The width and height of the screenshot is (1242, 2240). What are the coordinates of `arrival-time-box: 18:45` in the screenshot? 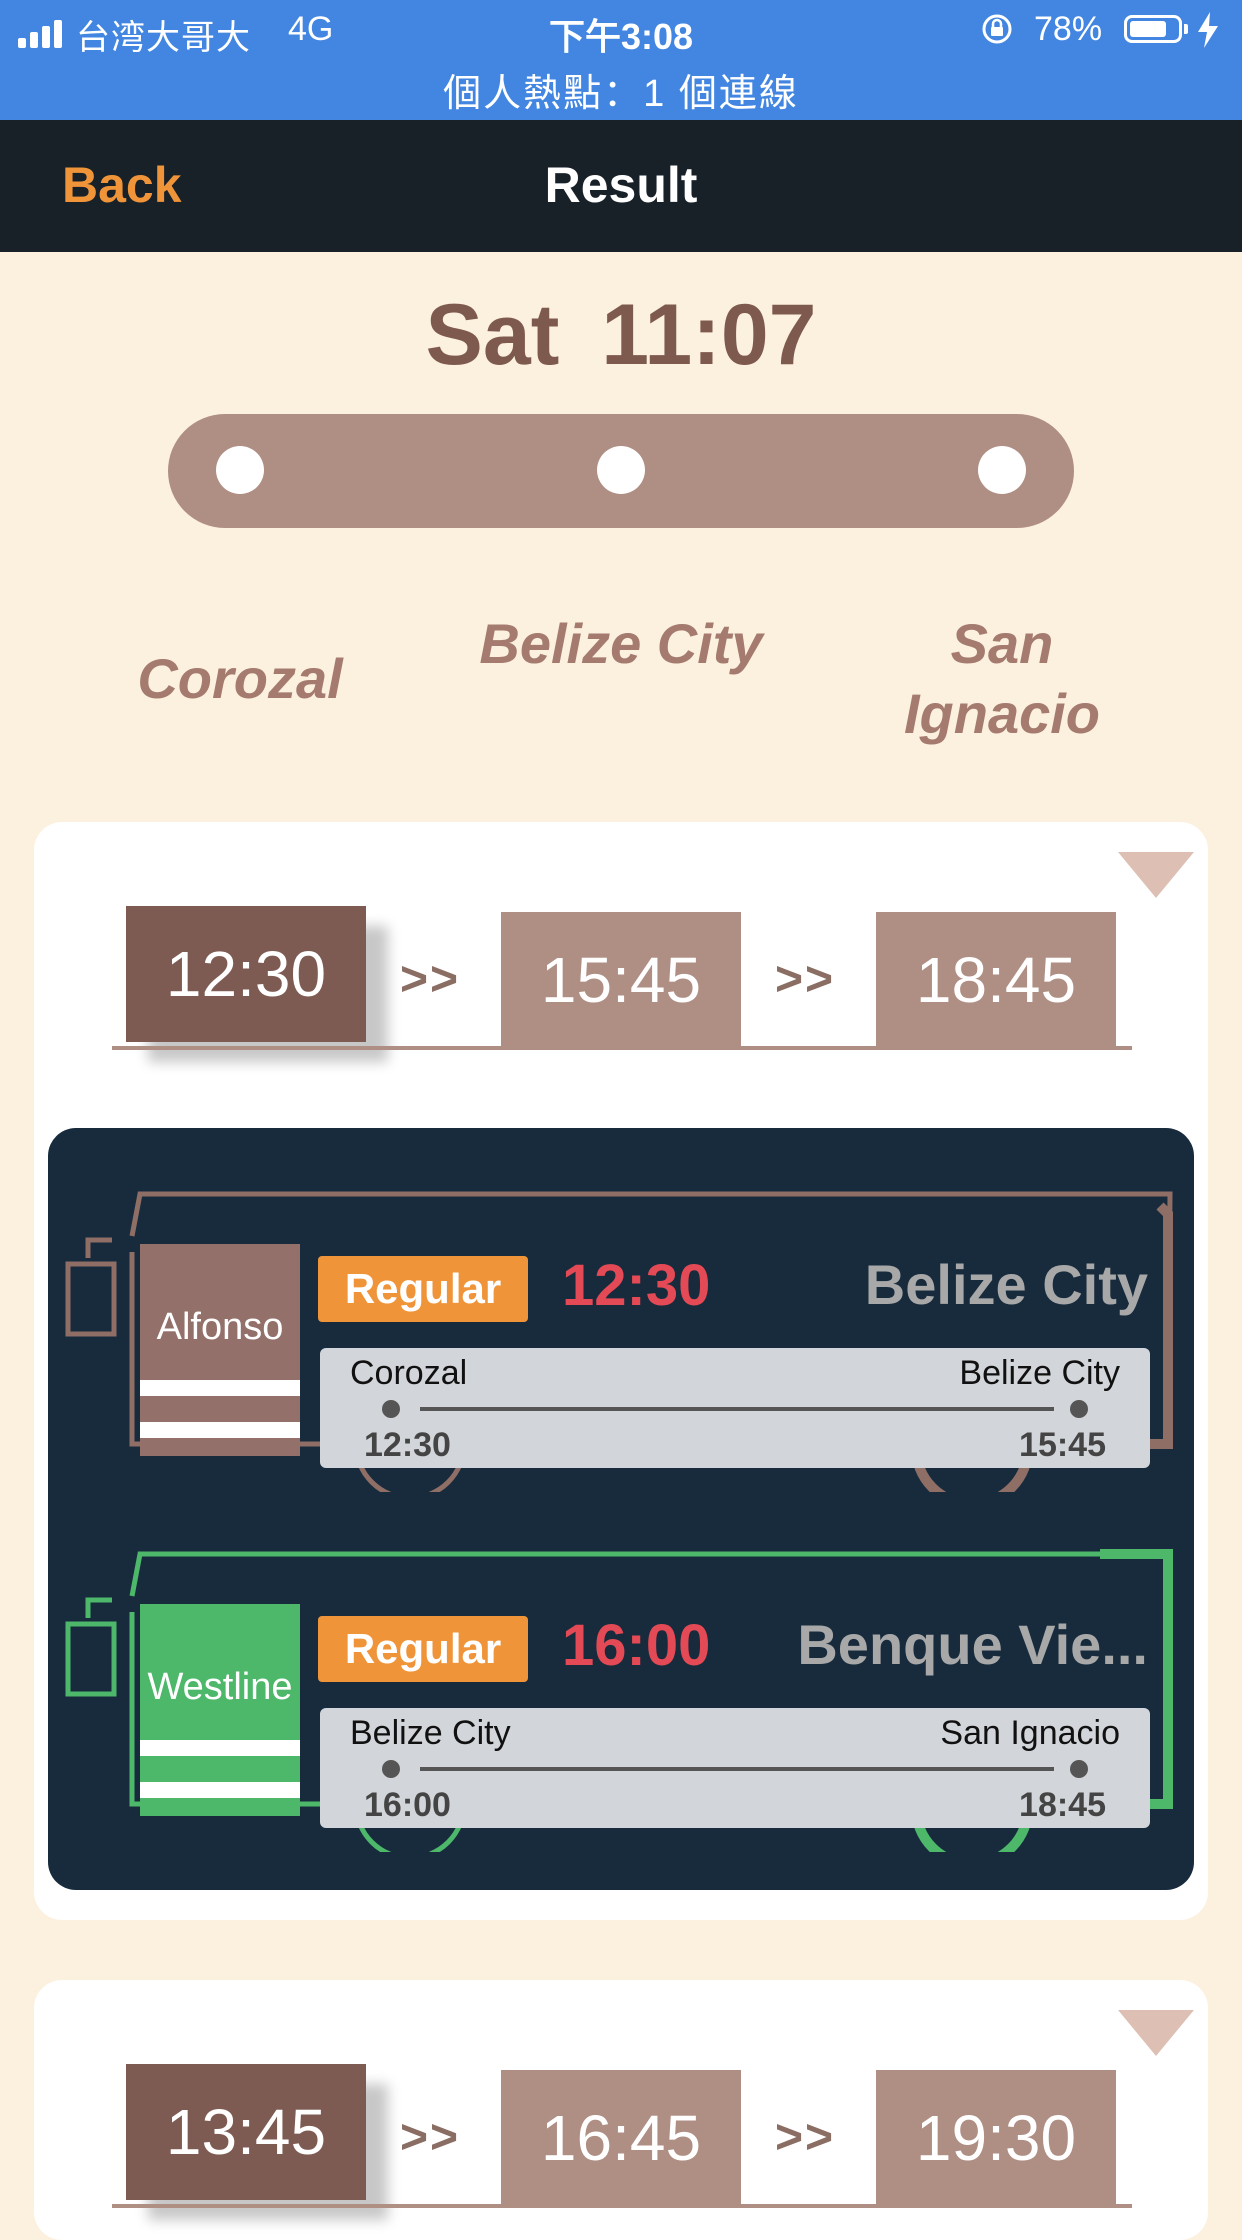 It's located at (996, 980).